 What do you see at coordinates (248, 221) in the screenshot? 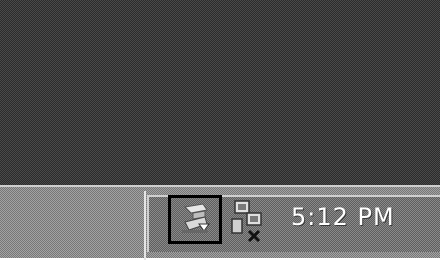
I see `network-disconnected-icon` at bounding box center [248, 221].